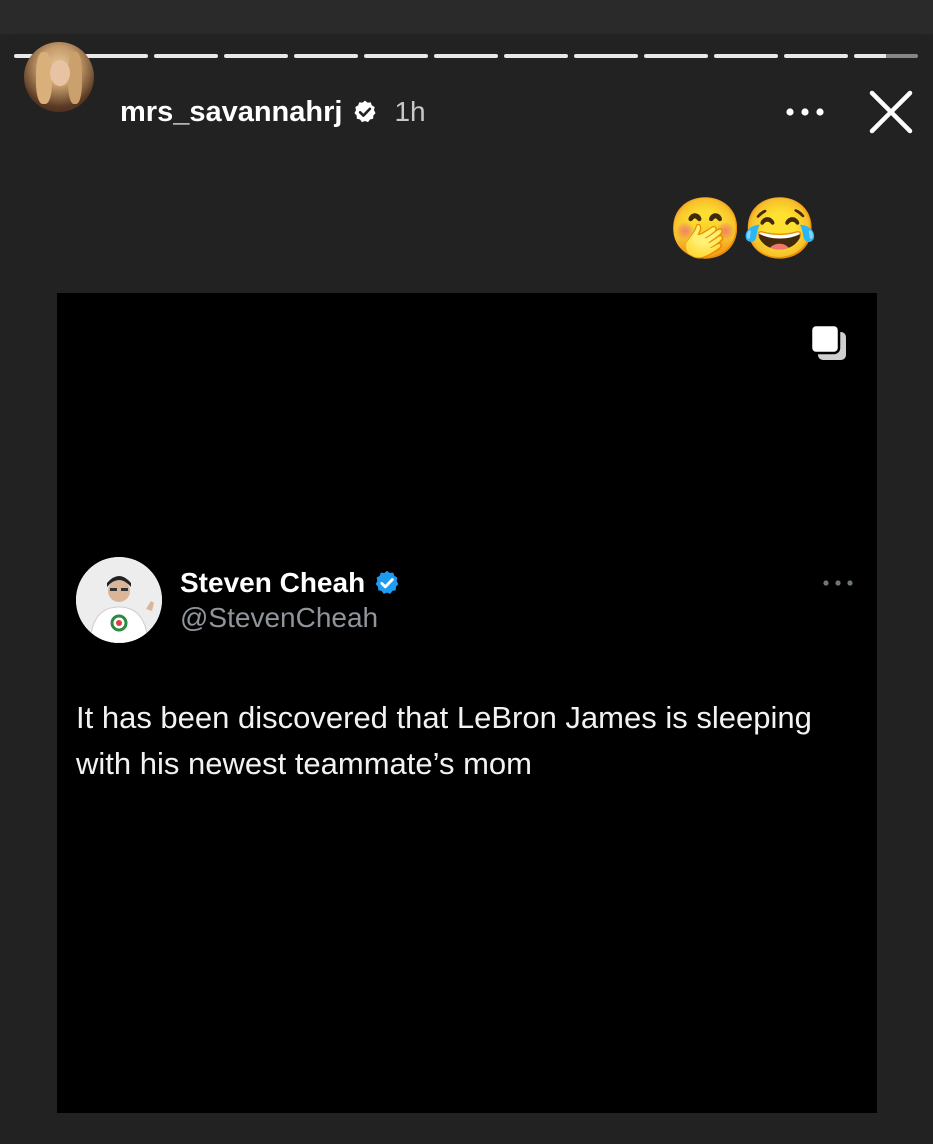 This screenshot has width=933, height=1144. Describe the element at coordinates (231, 112) in the screenshot. I see `story-username: mrs_savannahrj` at that location.